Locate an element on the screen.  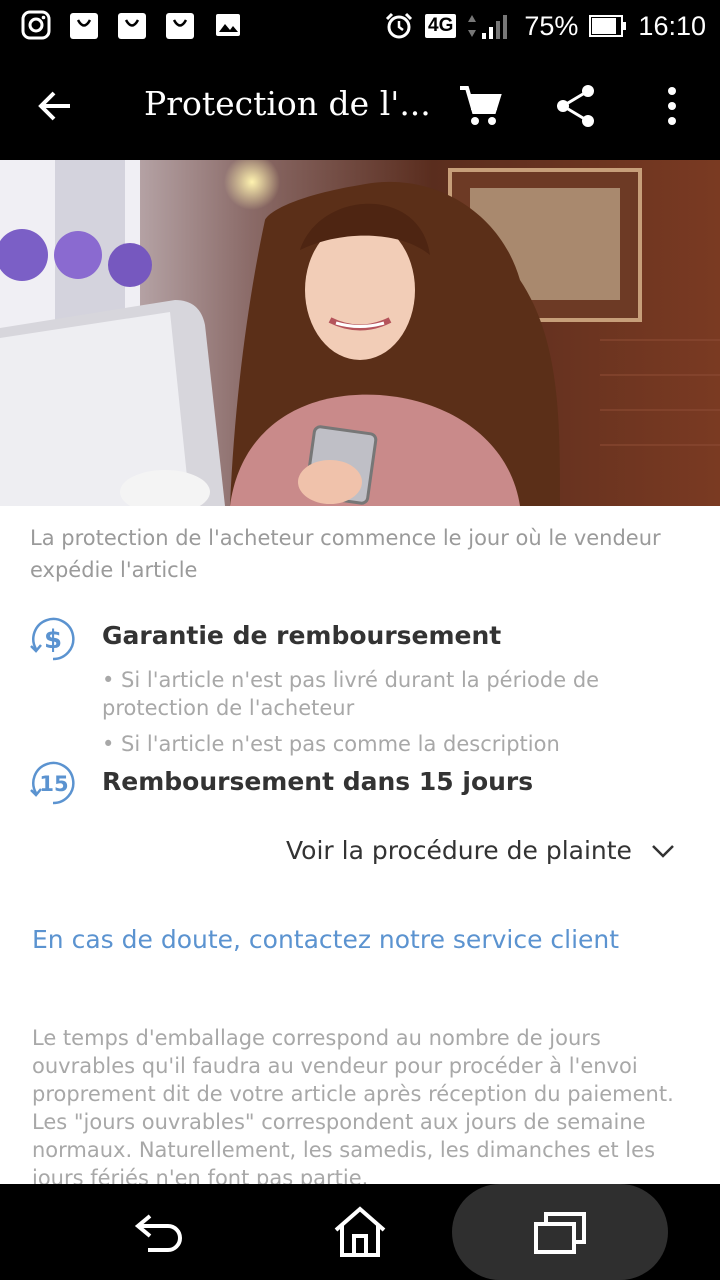
status-indicators: 4G 75% 16:10 is located at coordinates (544, 26).